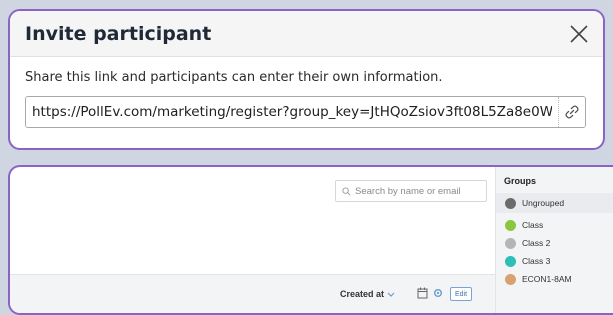  I want to click on group-label: Class 3, so click(536, 261).